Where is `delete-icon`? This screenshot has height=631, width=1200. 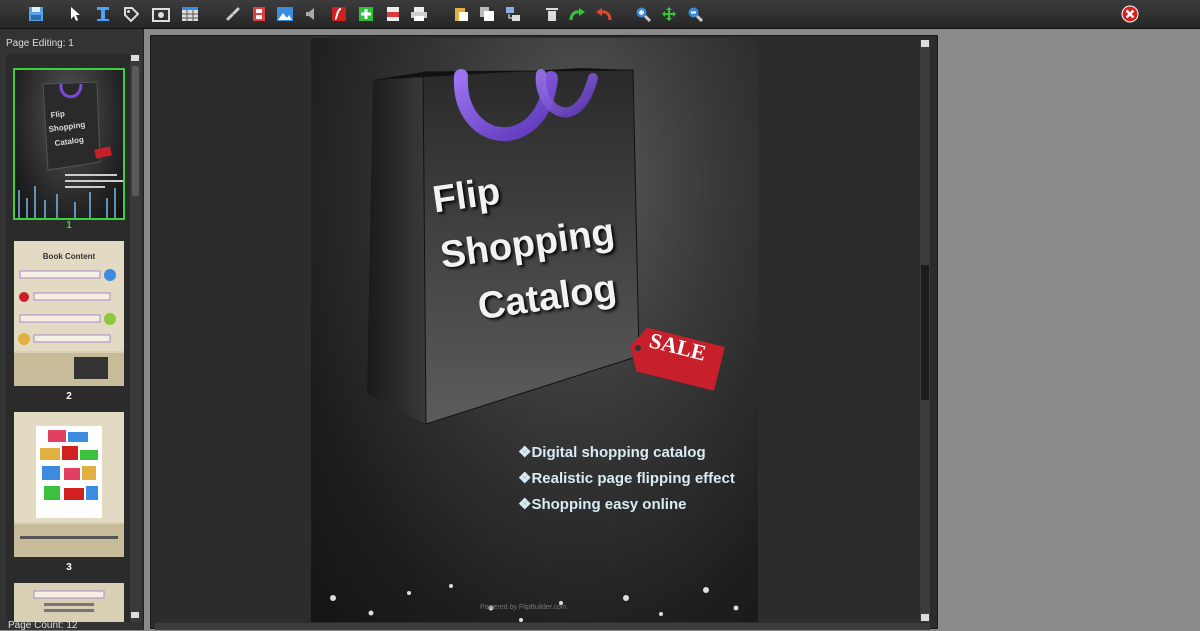 delete-icon is located at coordinates (552, 14).